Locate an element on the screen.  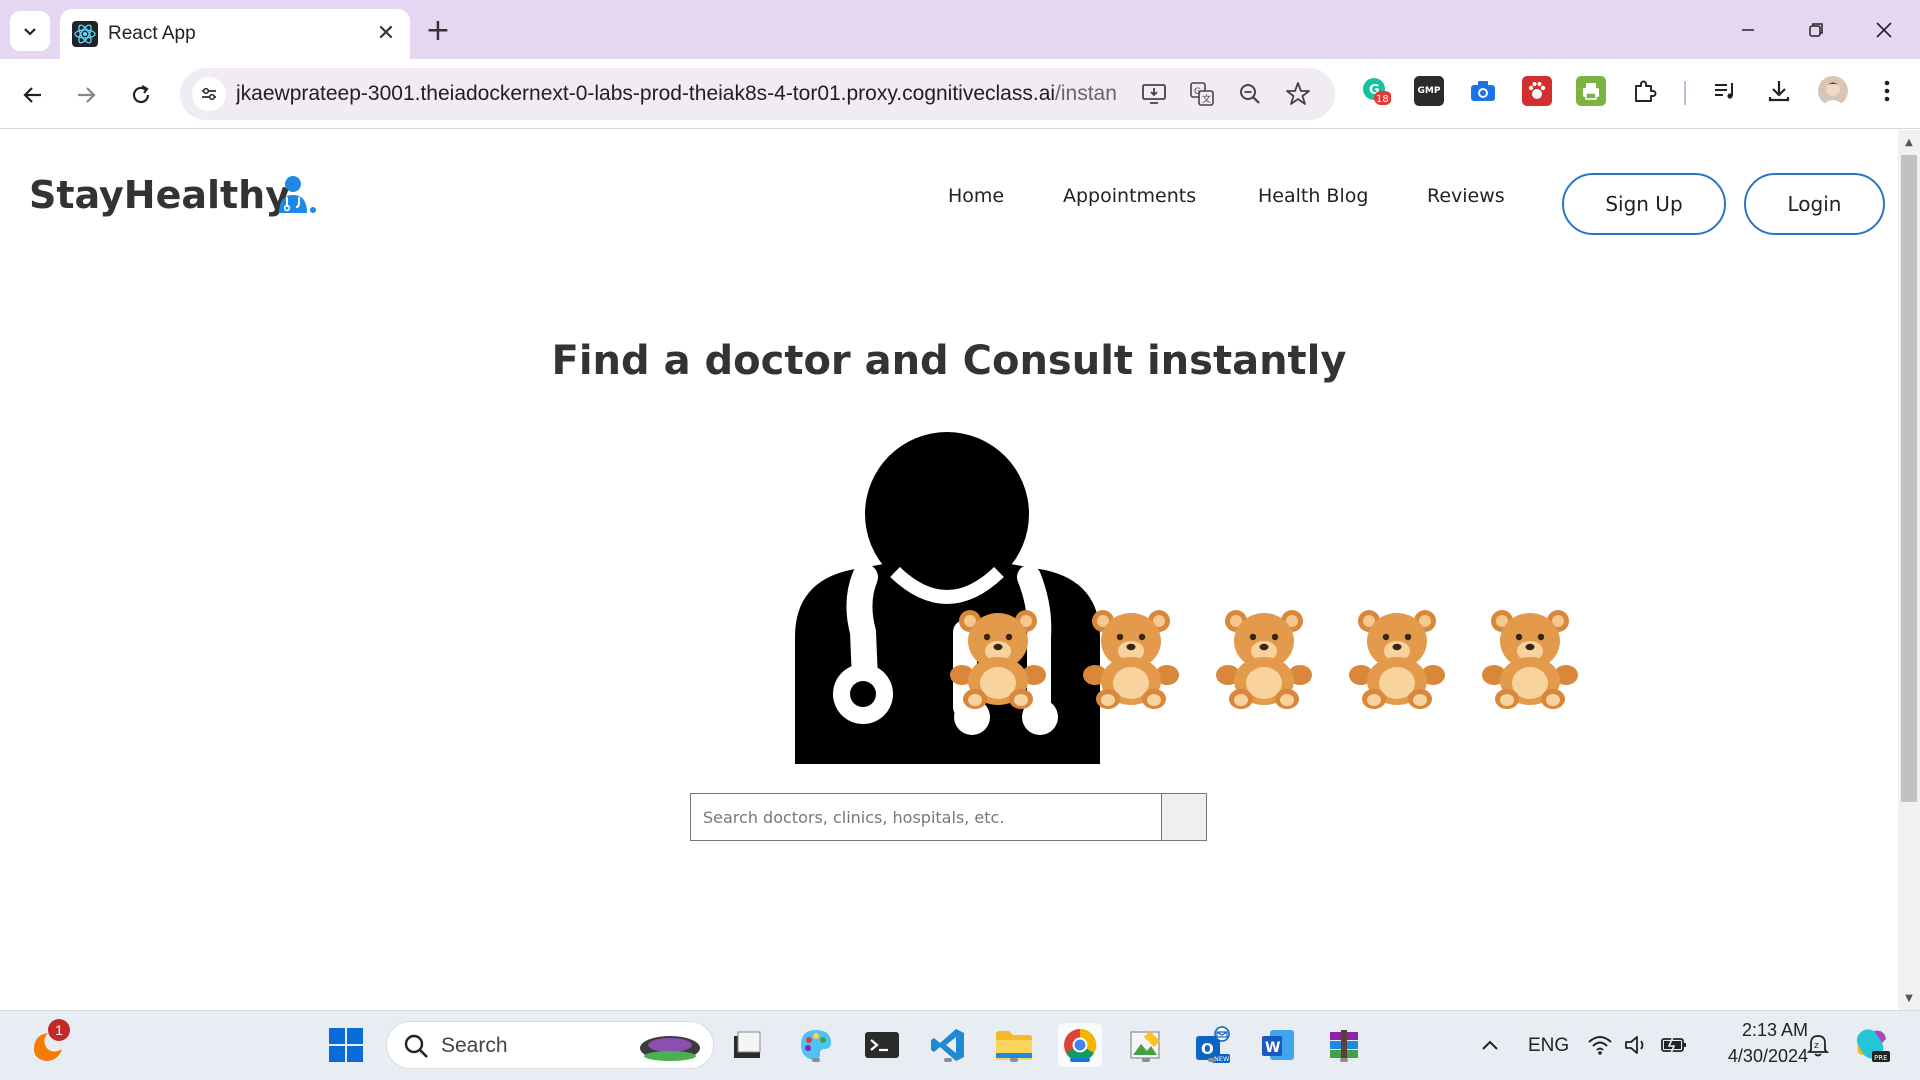
sign-up-button: Sign Up is located at coordinates (1644, 204).